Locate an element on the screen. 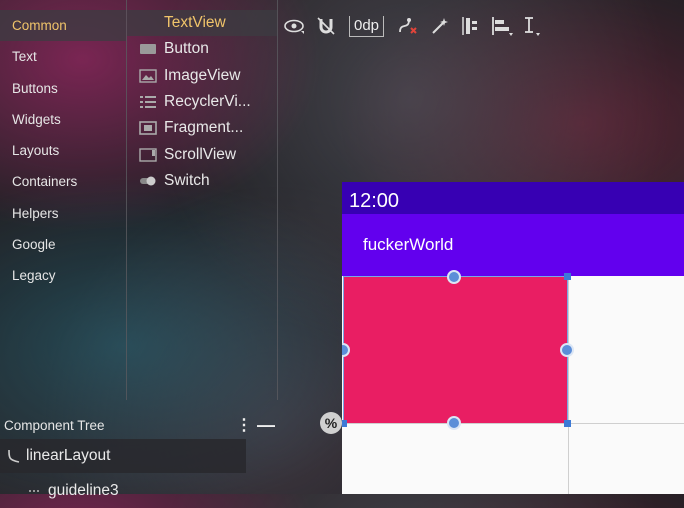  resize-handle-bottom-right is located at coordinates (567, 423).